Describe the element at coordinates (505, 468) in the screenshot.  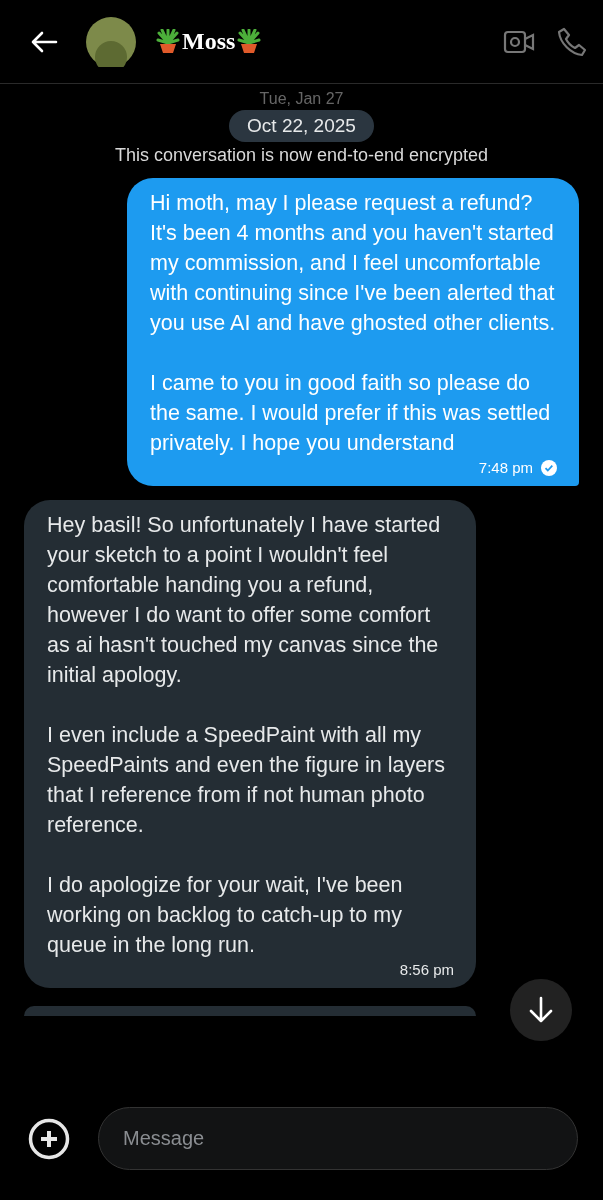
I see `message-time: 7:48 pm` at that location.